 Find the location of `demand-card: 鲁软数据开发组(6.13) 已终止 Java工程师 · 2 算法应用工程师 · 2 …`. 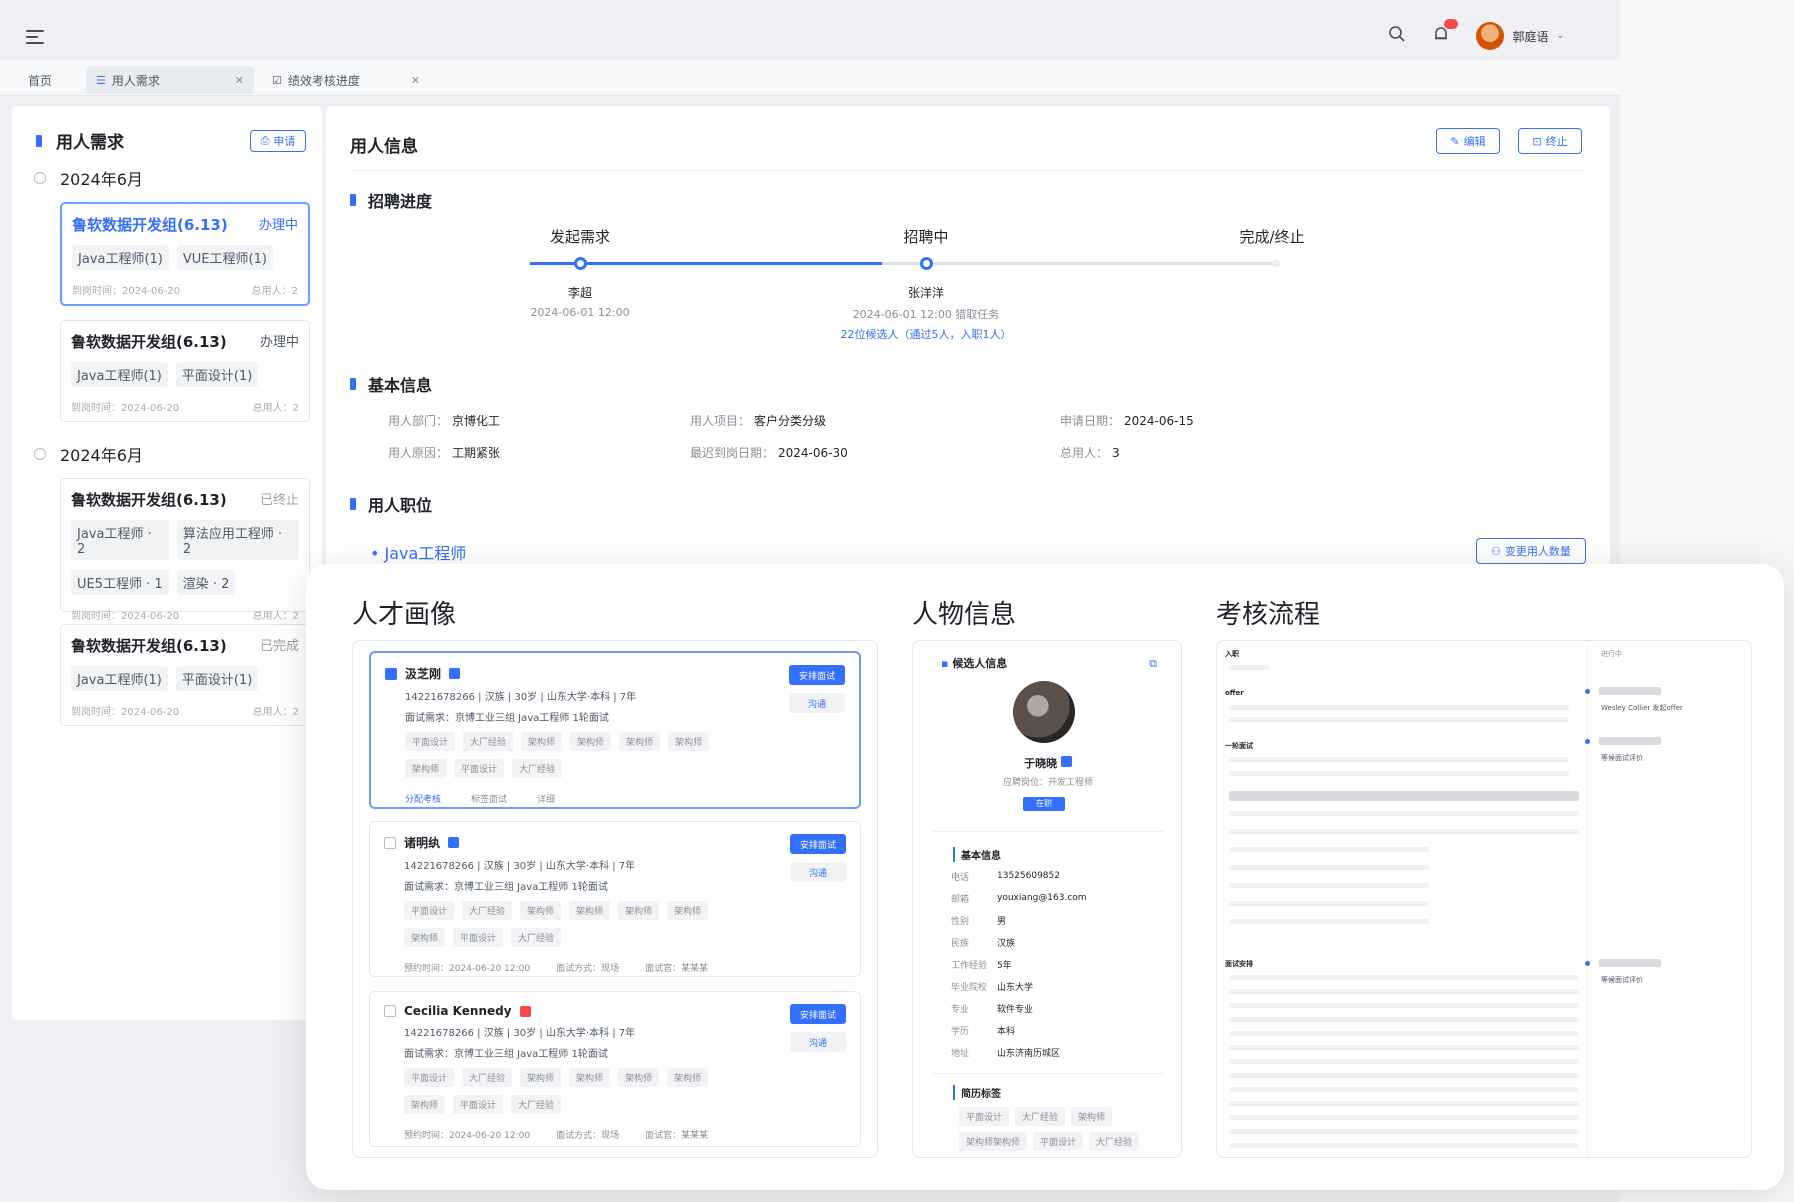

demand-card: 鲁软数据开发组(6.13) 已终止 Java工程师 · 2 算法应用工程师 · 2 … is located at coordinates (185, 550).